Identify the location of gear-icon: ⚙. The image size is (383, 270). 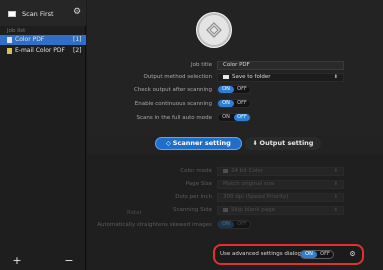
(352, 254).